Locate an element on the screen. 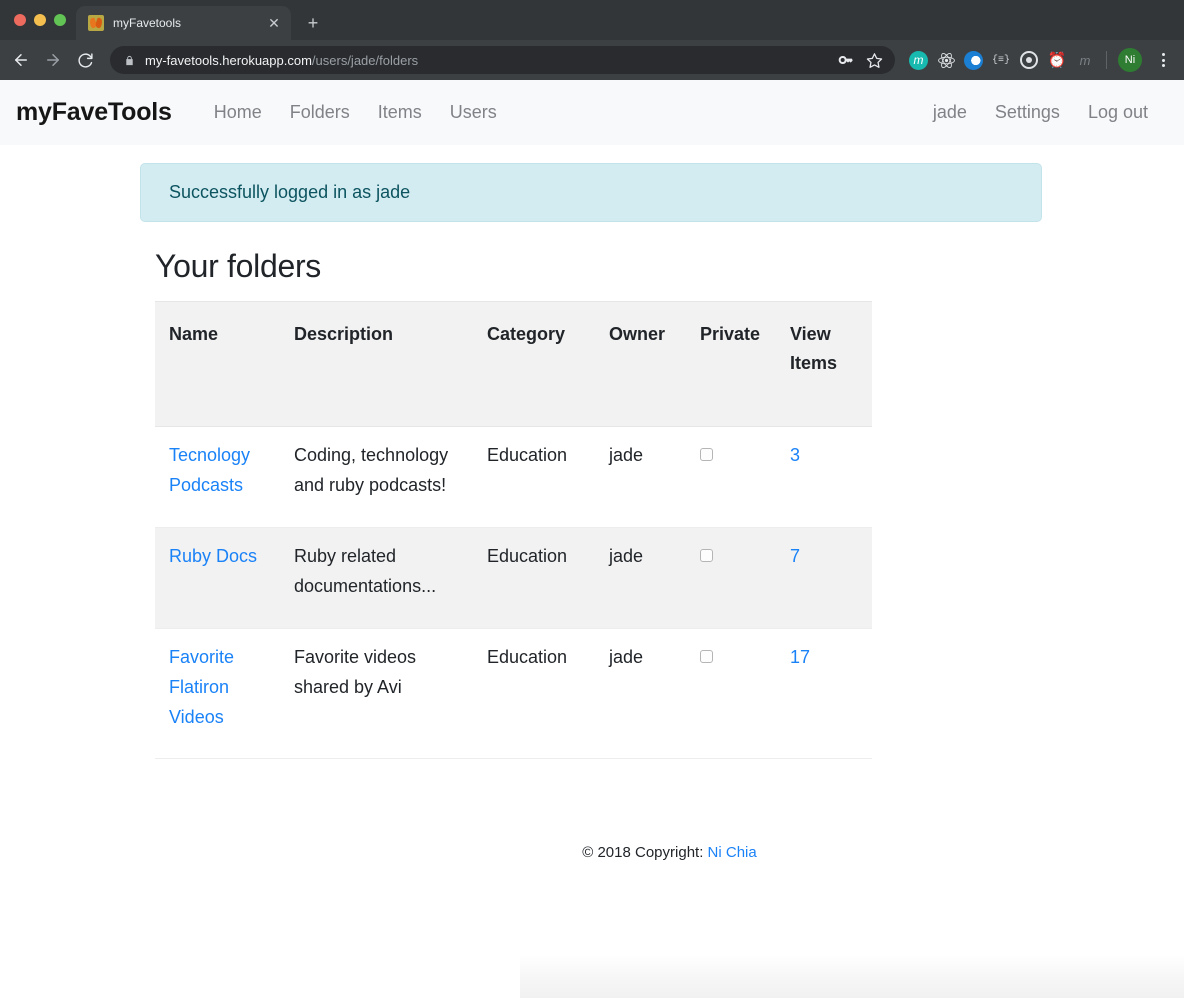 This screenshot has height=998, width=1184. omnibox-actions is located at coordinates (860, 60).